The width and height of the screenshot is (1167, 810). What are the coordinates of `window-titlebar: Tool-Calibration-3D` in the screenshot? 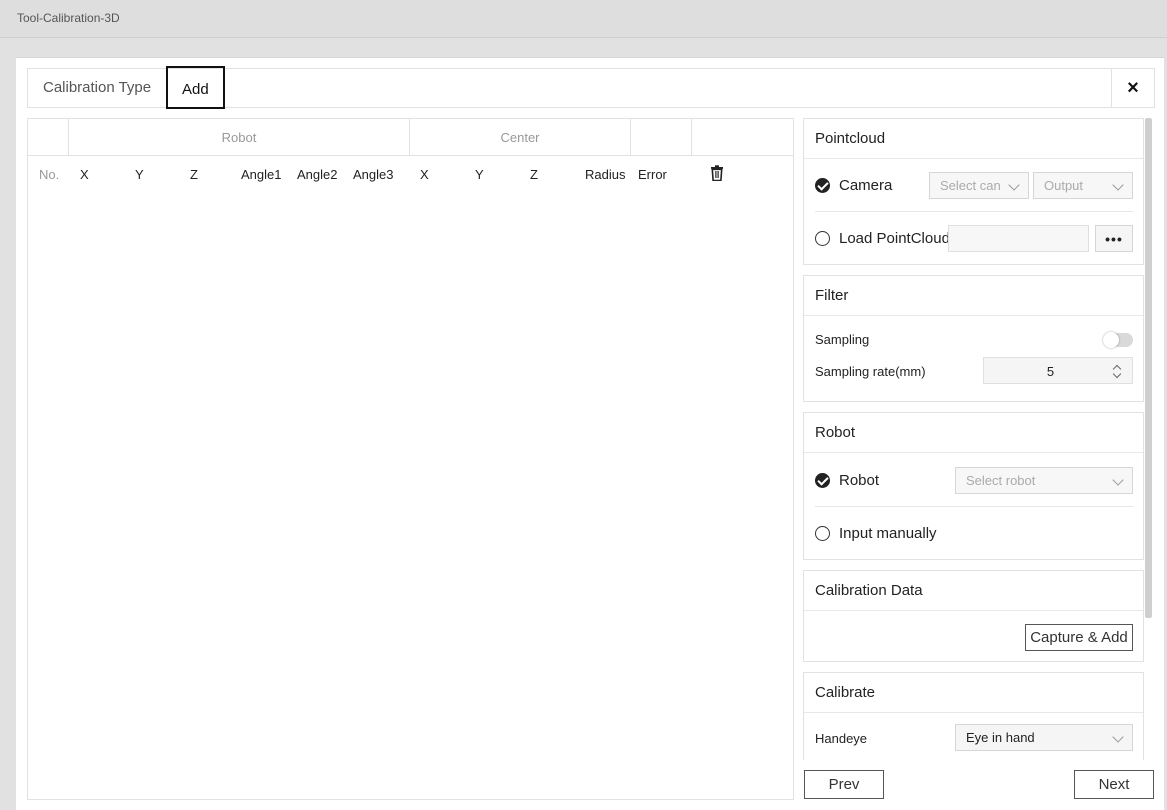 It's located at (583, 19).